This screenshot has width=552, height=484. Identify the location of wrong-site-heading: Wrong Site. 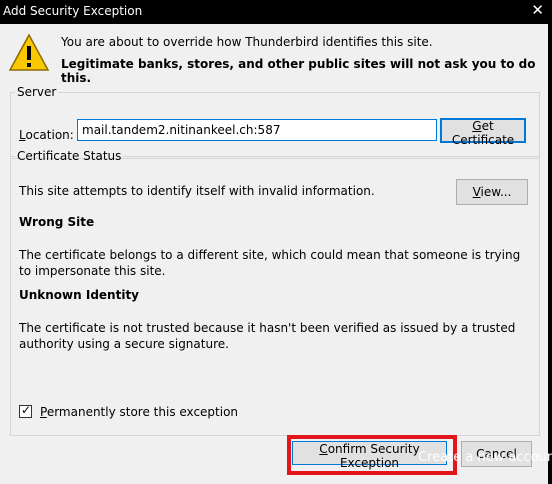
(57, 222).